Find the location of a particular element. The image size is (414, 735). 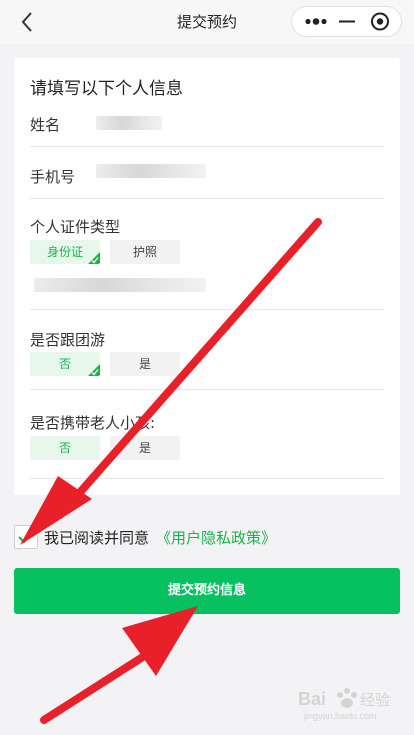

section-title: 请填写以下个人信息 is located at coordinates (106, 89).